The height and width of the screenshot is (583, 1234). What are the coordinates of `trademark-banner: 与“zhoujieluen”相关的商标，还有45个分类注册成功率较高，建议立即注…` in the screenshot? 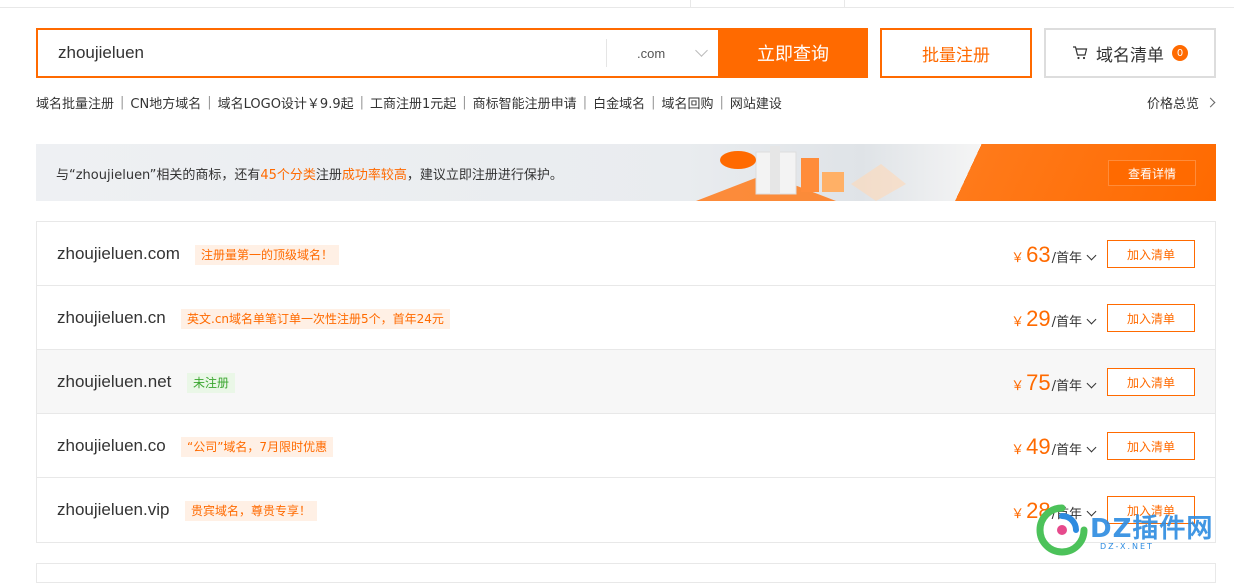 It's located at (626, 172).